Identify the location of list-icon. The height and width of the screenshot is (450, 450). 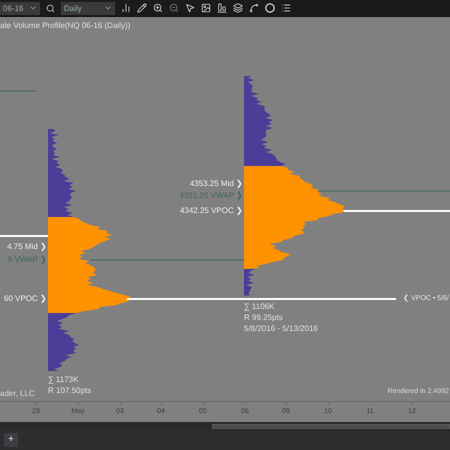
(286, 8).